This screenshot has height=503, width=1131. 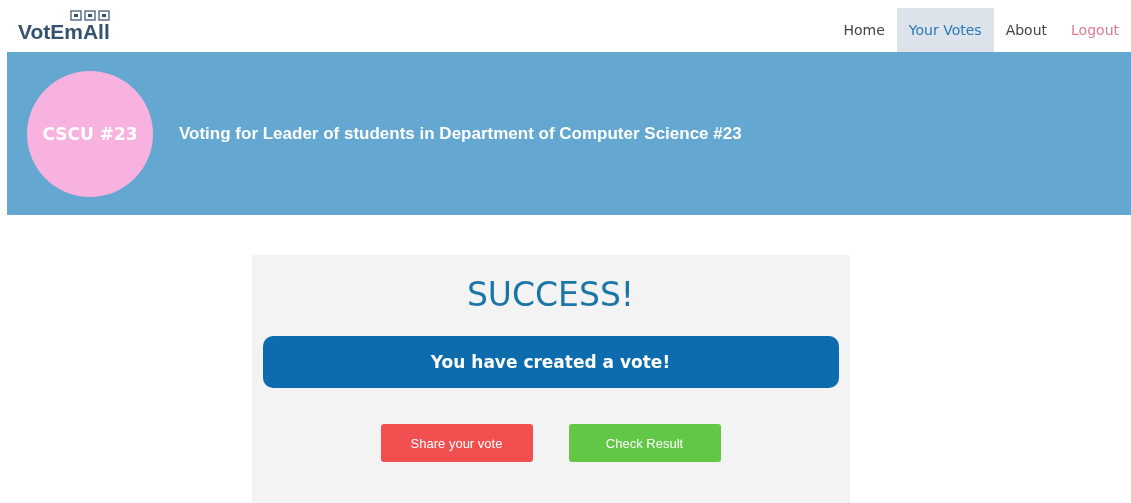 I want to click on nav-link: Home, so click(x=864, y=30).